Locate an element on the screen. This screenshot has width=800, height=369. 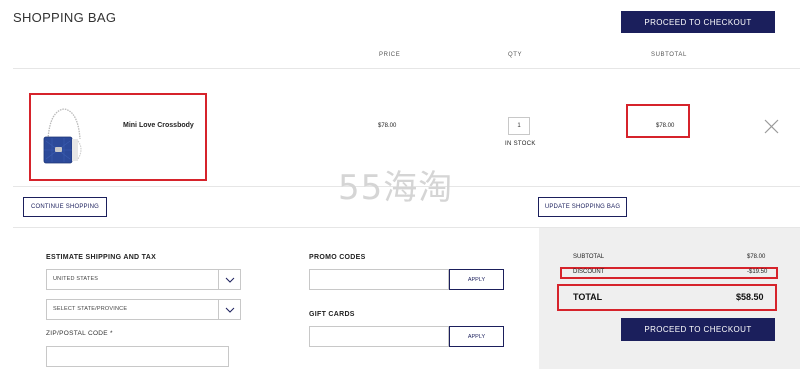
summary-discount-label: DISCOUNT is located at coordinates (589, 272).